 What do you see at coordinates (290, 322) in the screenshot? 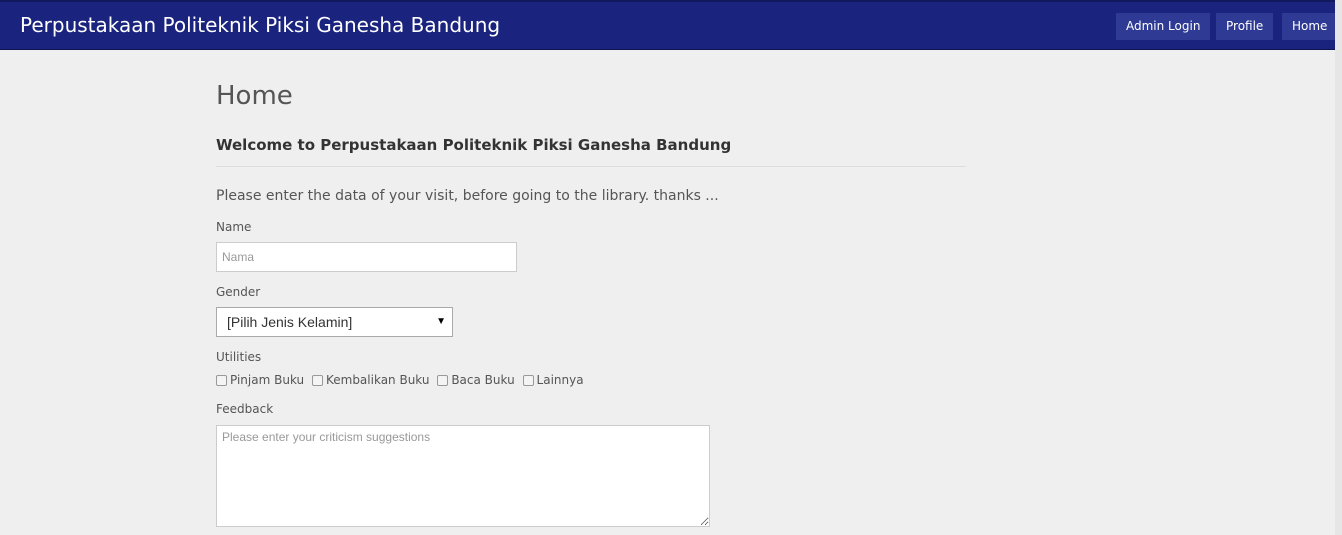
I see `gender-select-value: [Pilih Jenis Kelamin]` at bounding box center [290, 322].